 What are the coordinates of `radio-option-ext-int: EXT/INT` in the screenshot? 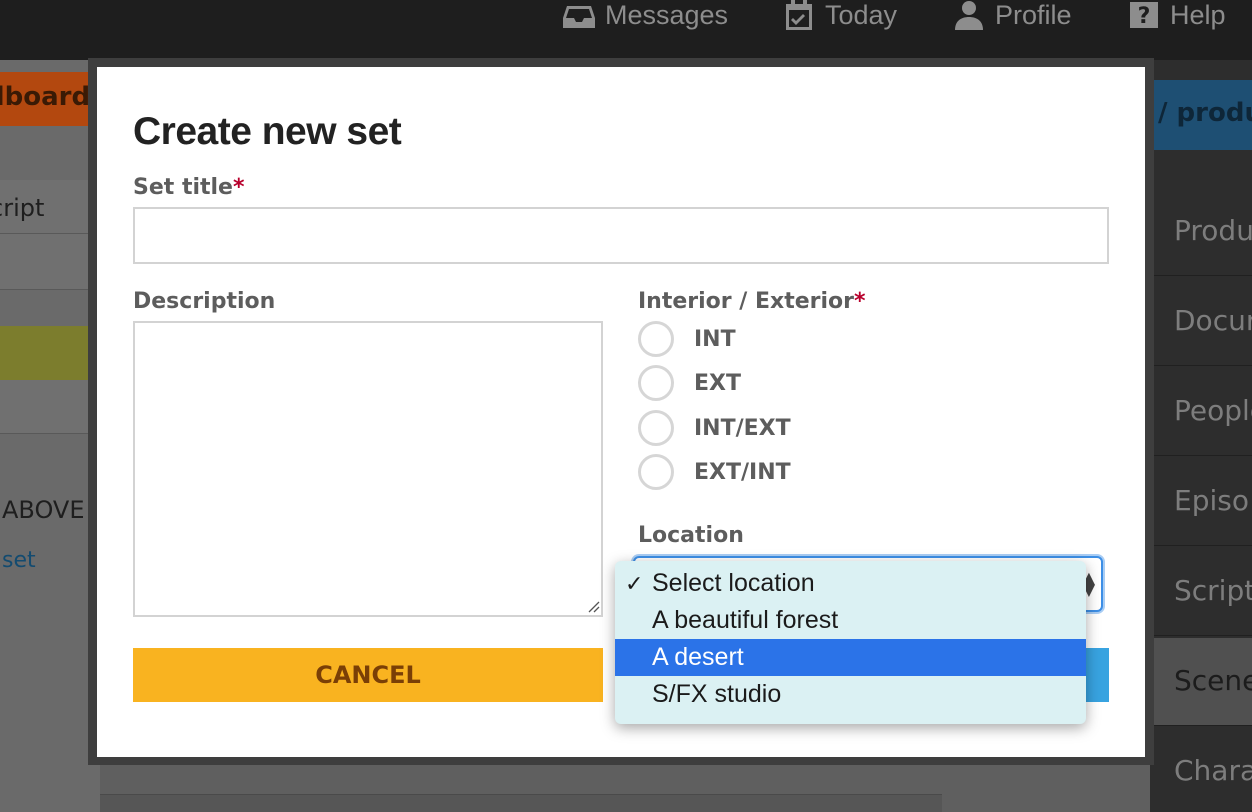 It's located at (714, 472).